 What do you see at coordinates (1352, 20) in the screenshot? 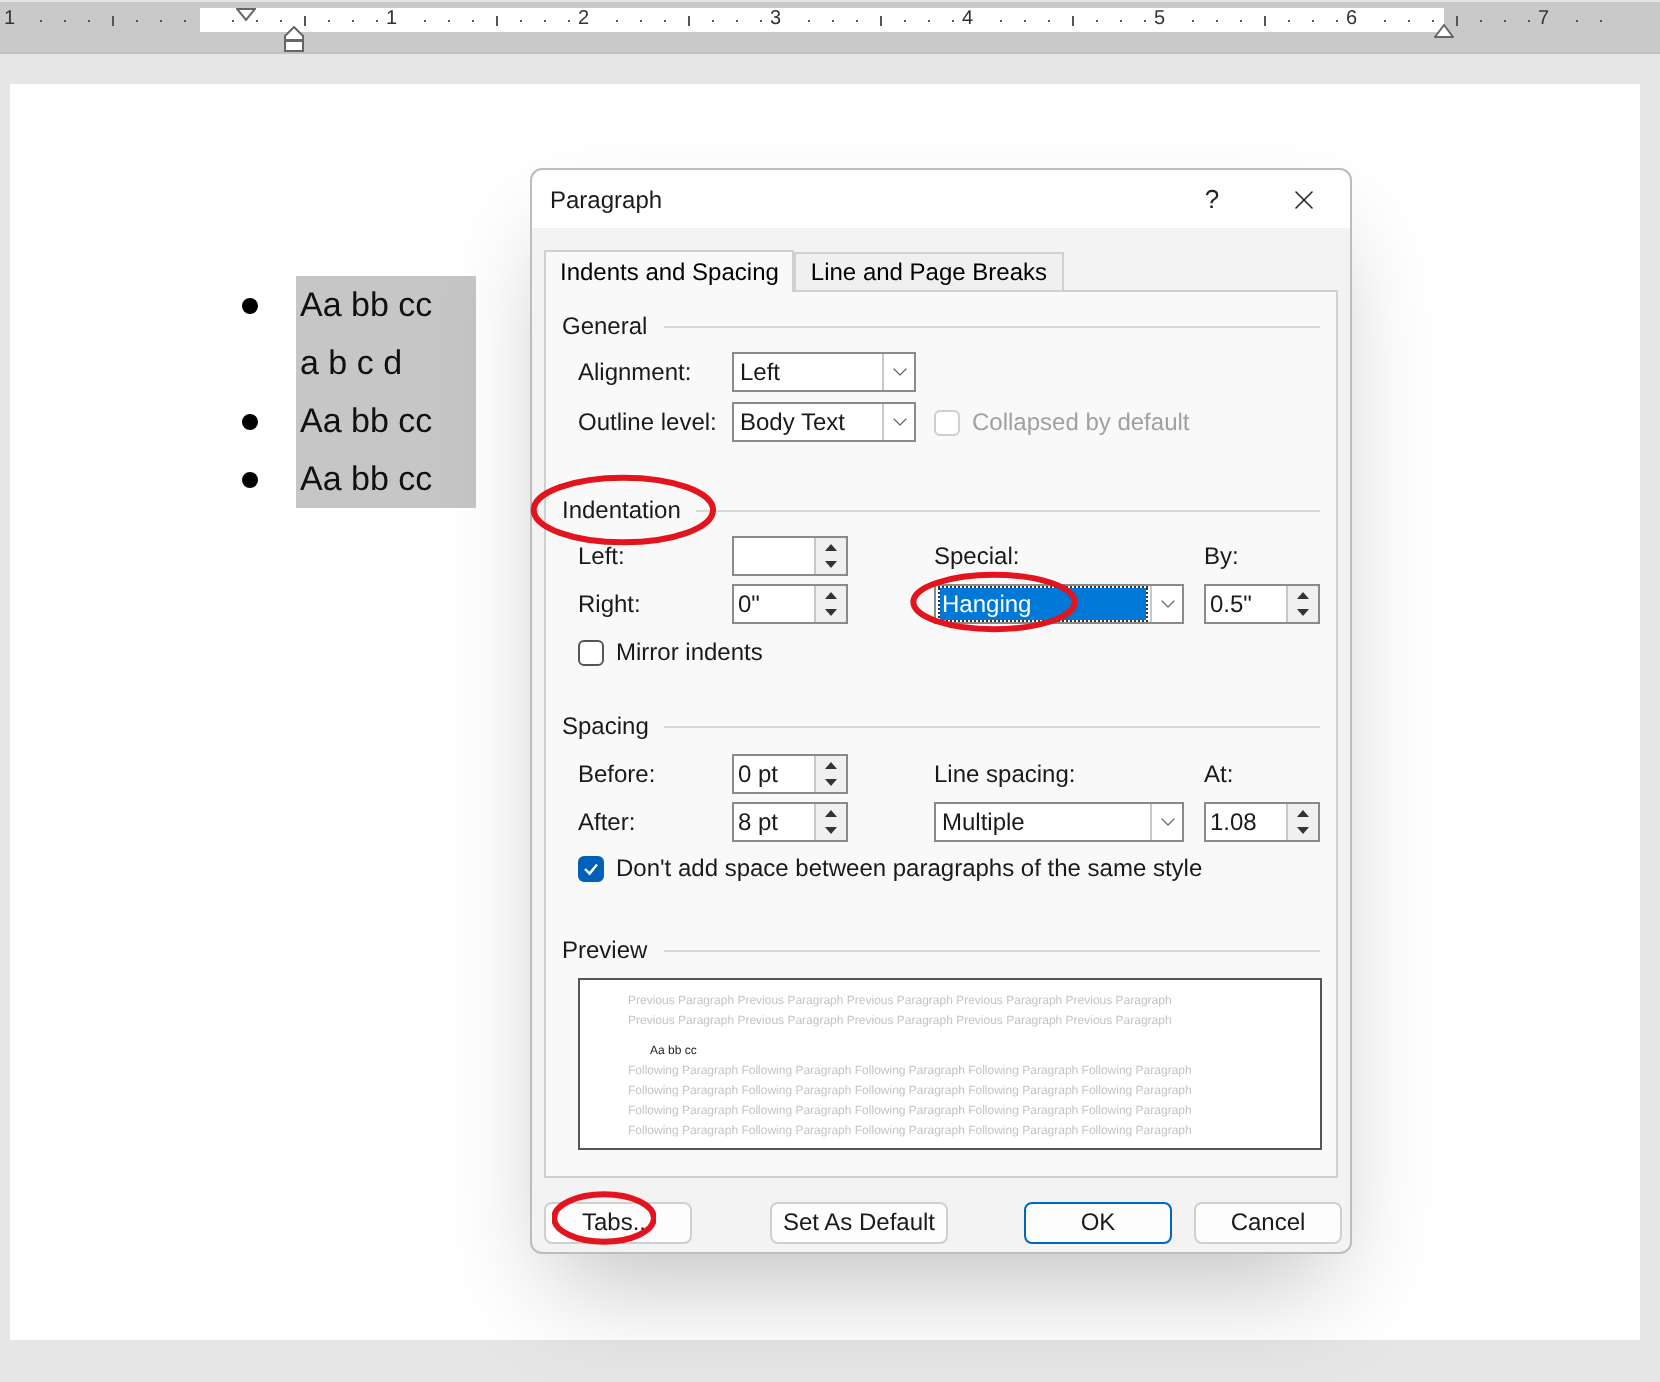
I see `ruler-number: 6` at bounding box center [1352, 20].